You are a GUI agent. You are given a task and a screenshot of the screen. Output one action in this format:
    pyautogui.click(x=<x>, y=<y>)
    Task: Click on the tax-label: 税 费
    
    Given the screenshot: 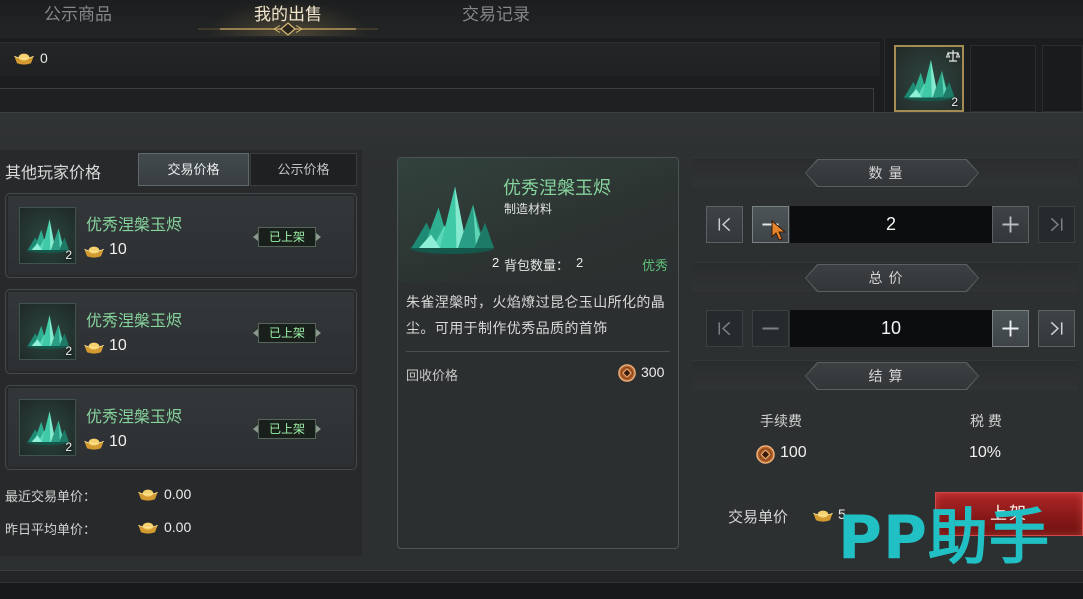 What is the action you would take?
    pyautogui.click(x=986, y=421)
    